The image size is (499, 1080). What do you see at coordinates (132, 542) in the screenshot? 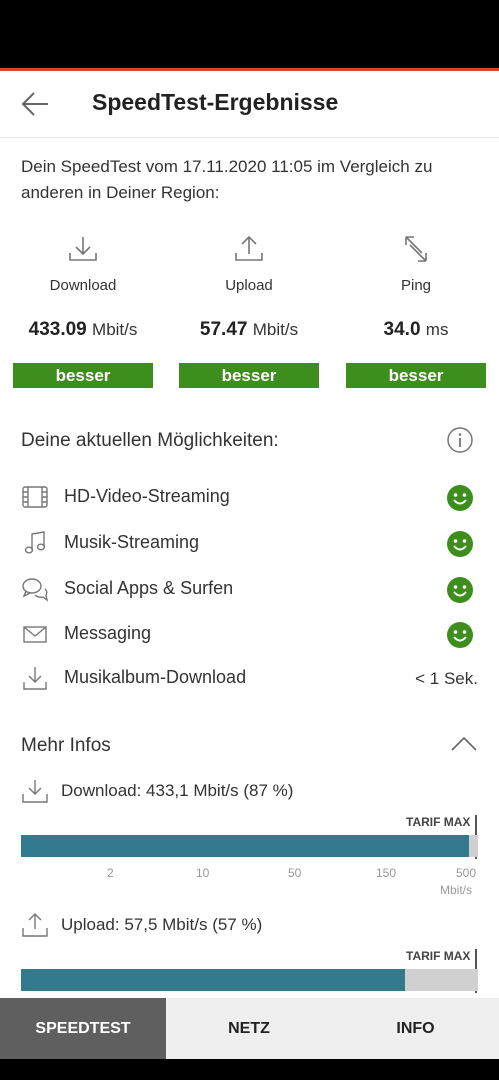
I see `capability-label: Musik-Streaming` at bounding box center [132, 542].